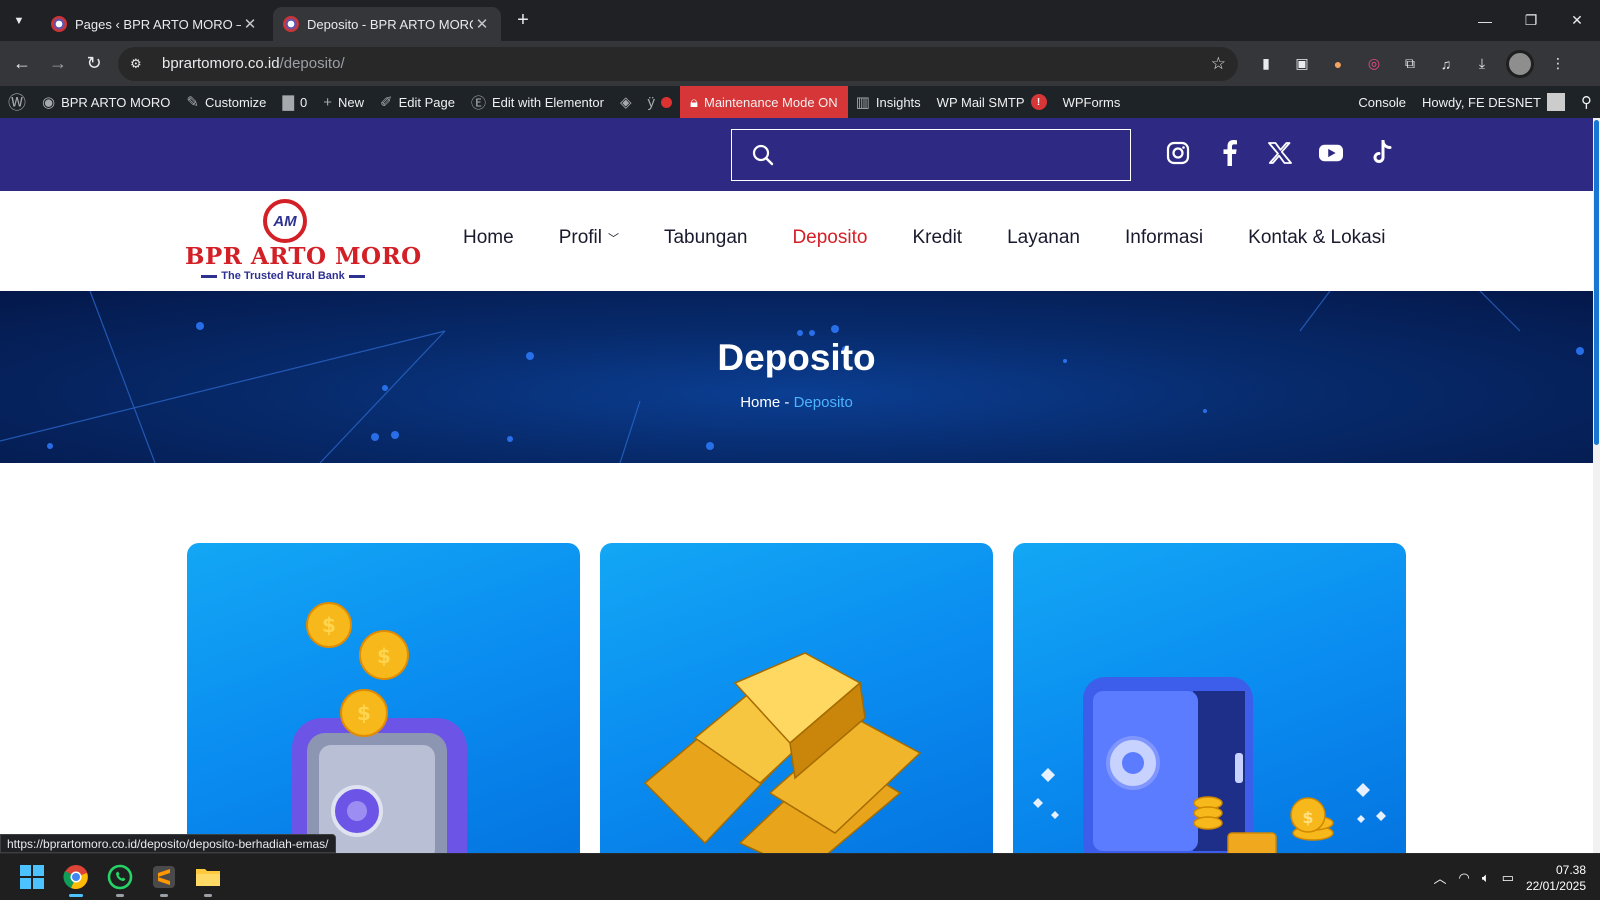 The image size is (1600, 900). Describe the element at coordinates (1266, 64) in the screenshot. I see `docs-extension-icon: ▮` at that location.